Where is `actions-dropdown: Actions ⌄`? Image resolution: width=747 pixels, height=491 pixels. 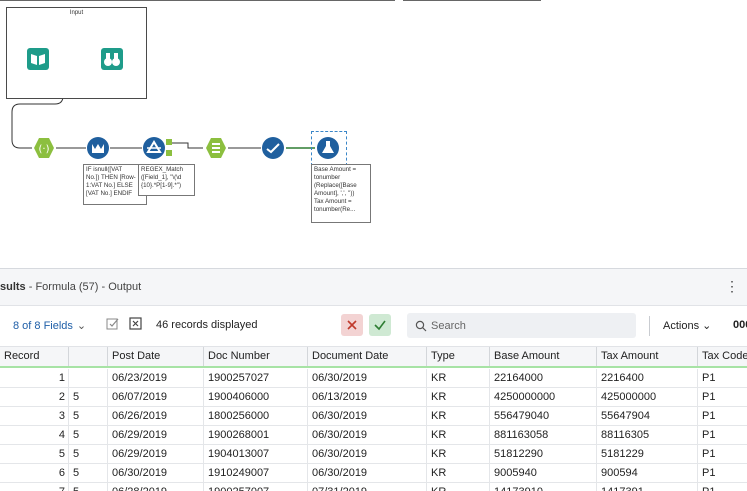 actions-dropdown: Actions ⌄ is located at coordinates (687, 325).